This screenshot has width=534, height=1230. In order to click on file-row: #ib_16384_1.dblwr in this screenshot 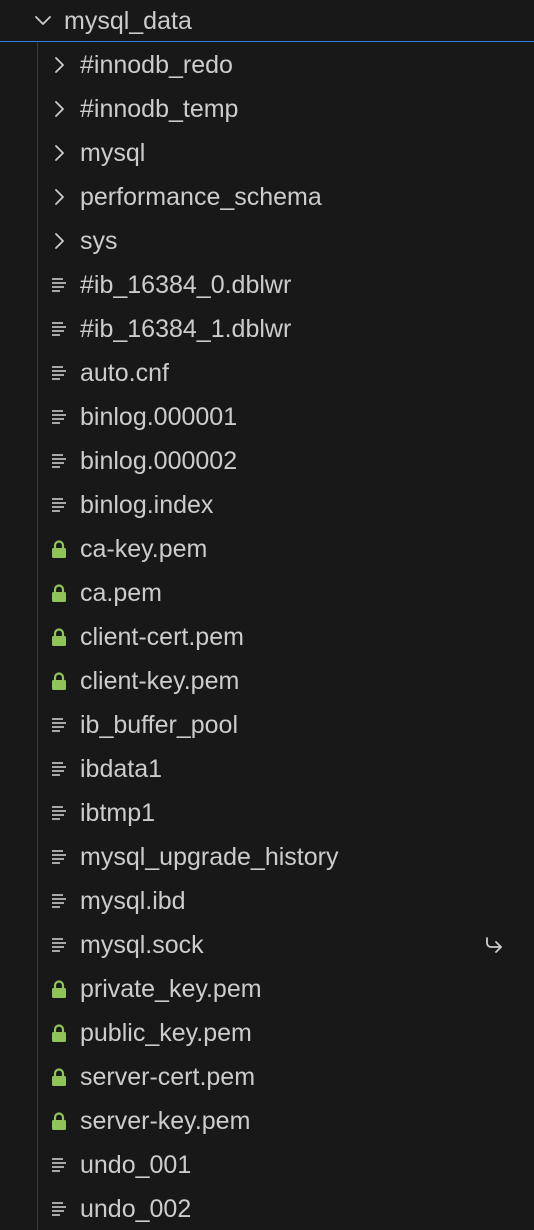, I will do `click(267, 329)`.